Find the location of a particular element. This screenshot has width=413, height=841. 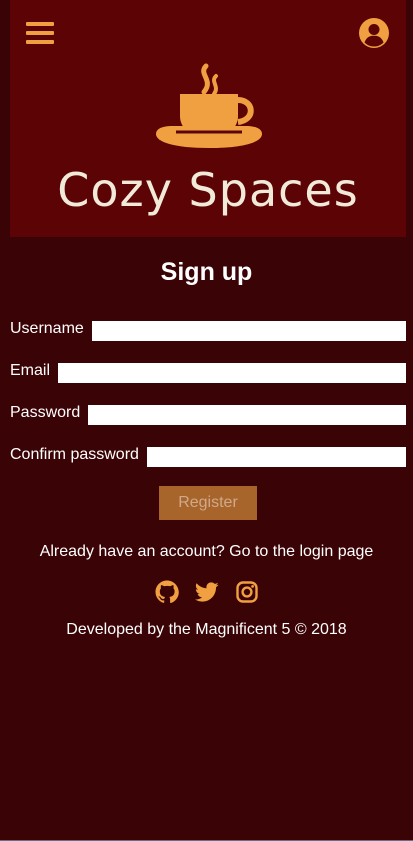

confirm-password-row: Confirm password is located at coordinates (208, 455).